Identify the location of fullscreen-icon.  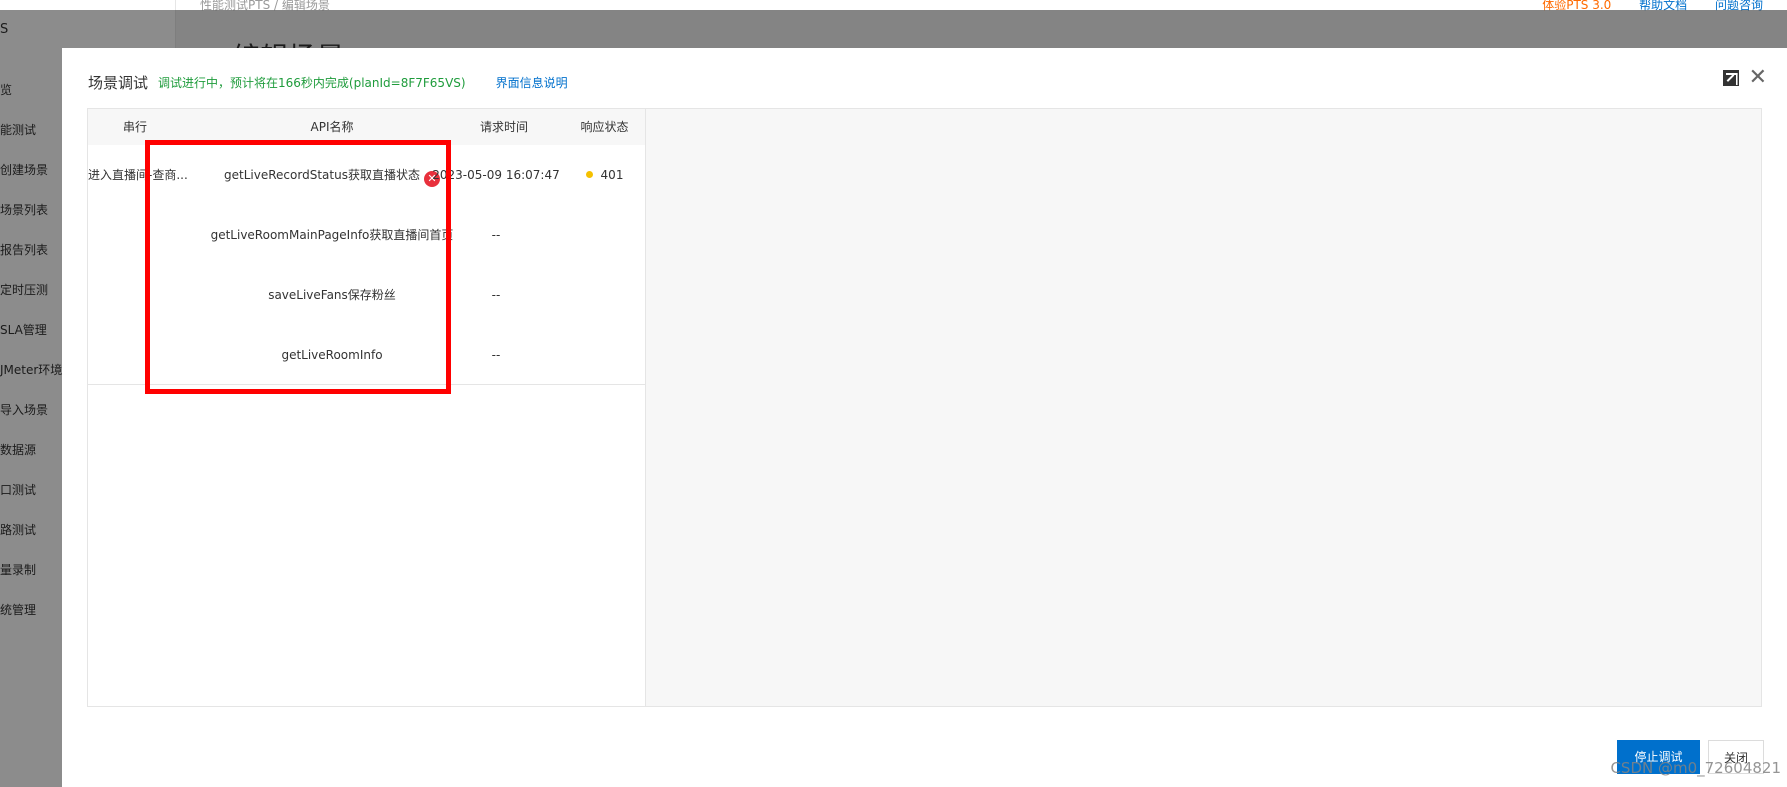
(1730, 78).